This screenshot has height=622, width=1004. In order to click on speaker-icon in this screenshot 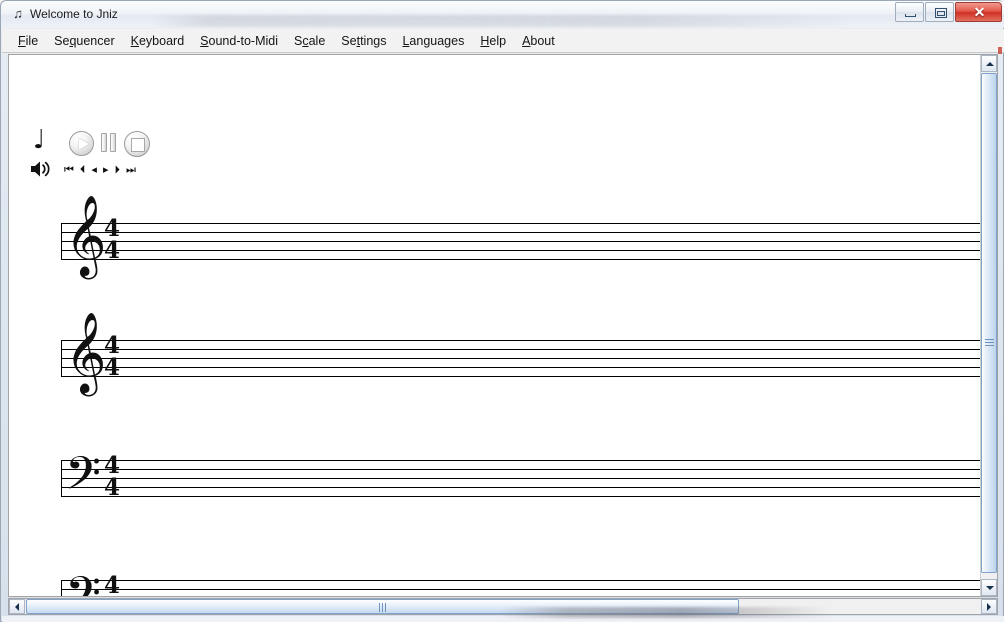, I will do `click(41, 171)`.